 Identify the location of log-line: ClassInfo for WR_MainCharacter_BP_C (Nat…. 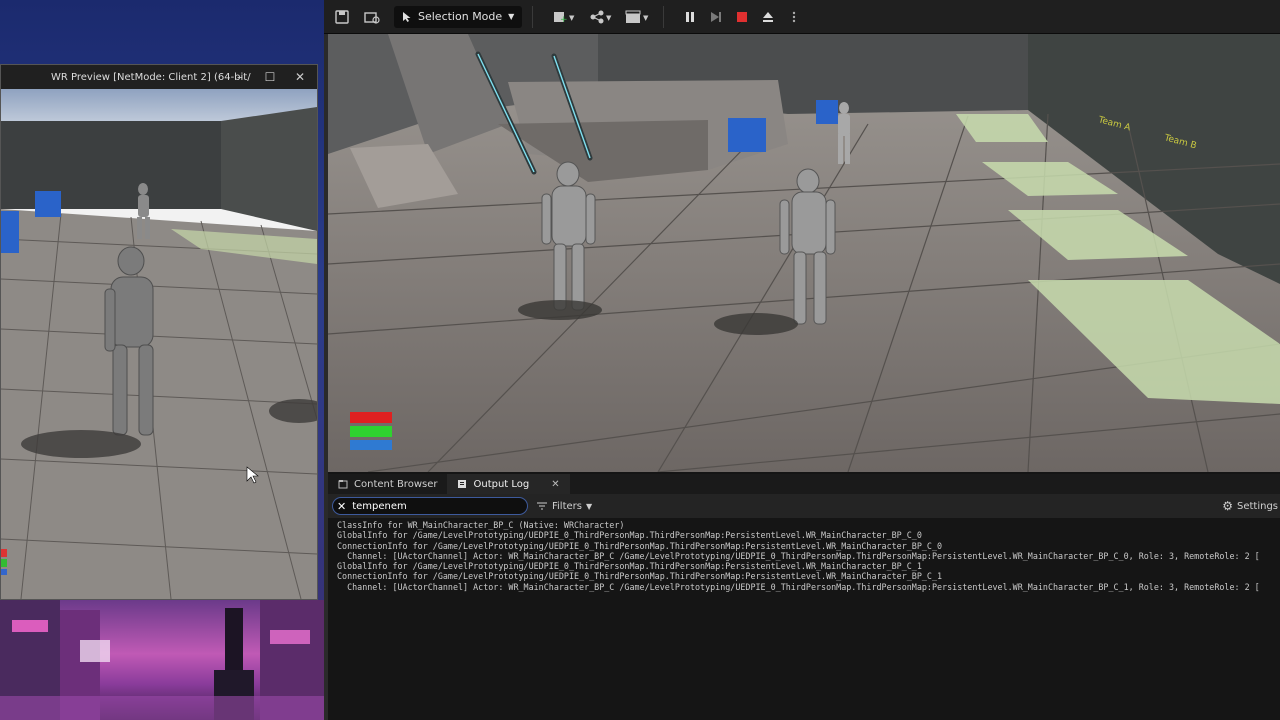
(481, 525).